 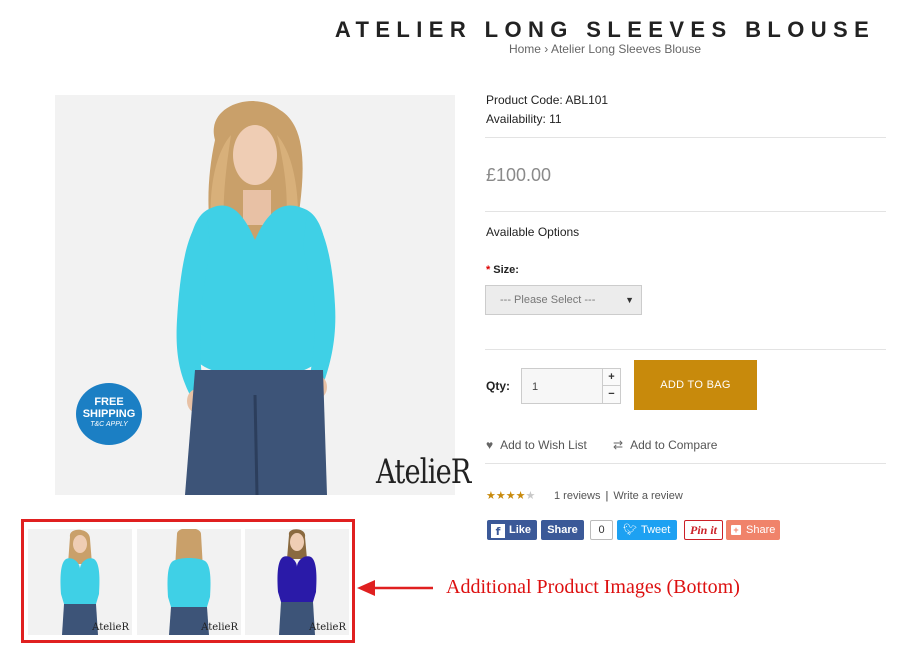 I want to click on annotation-arrow-icon, so click(x=395, y=588).